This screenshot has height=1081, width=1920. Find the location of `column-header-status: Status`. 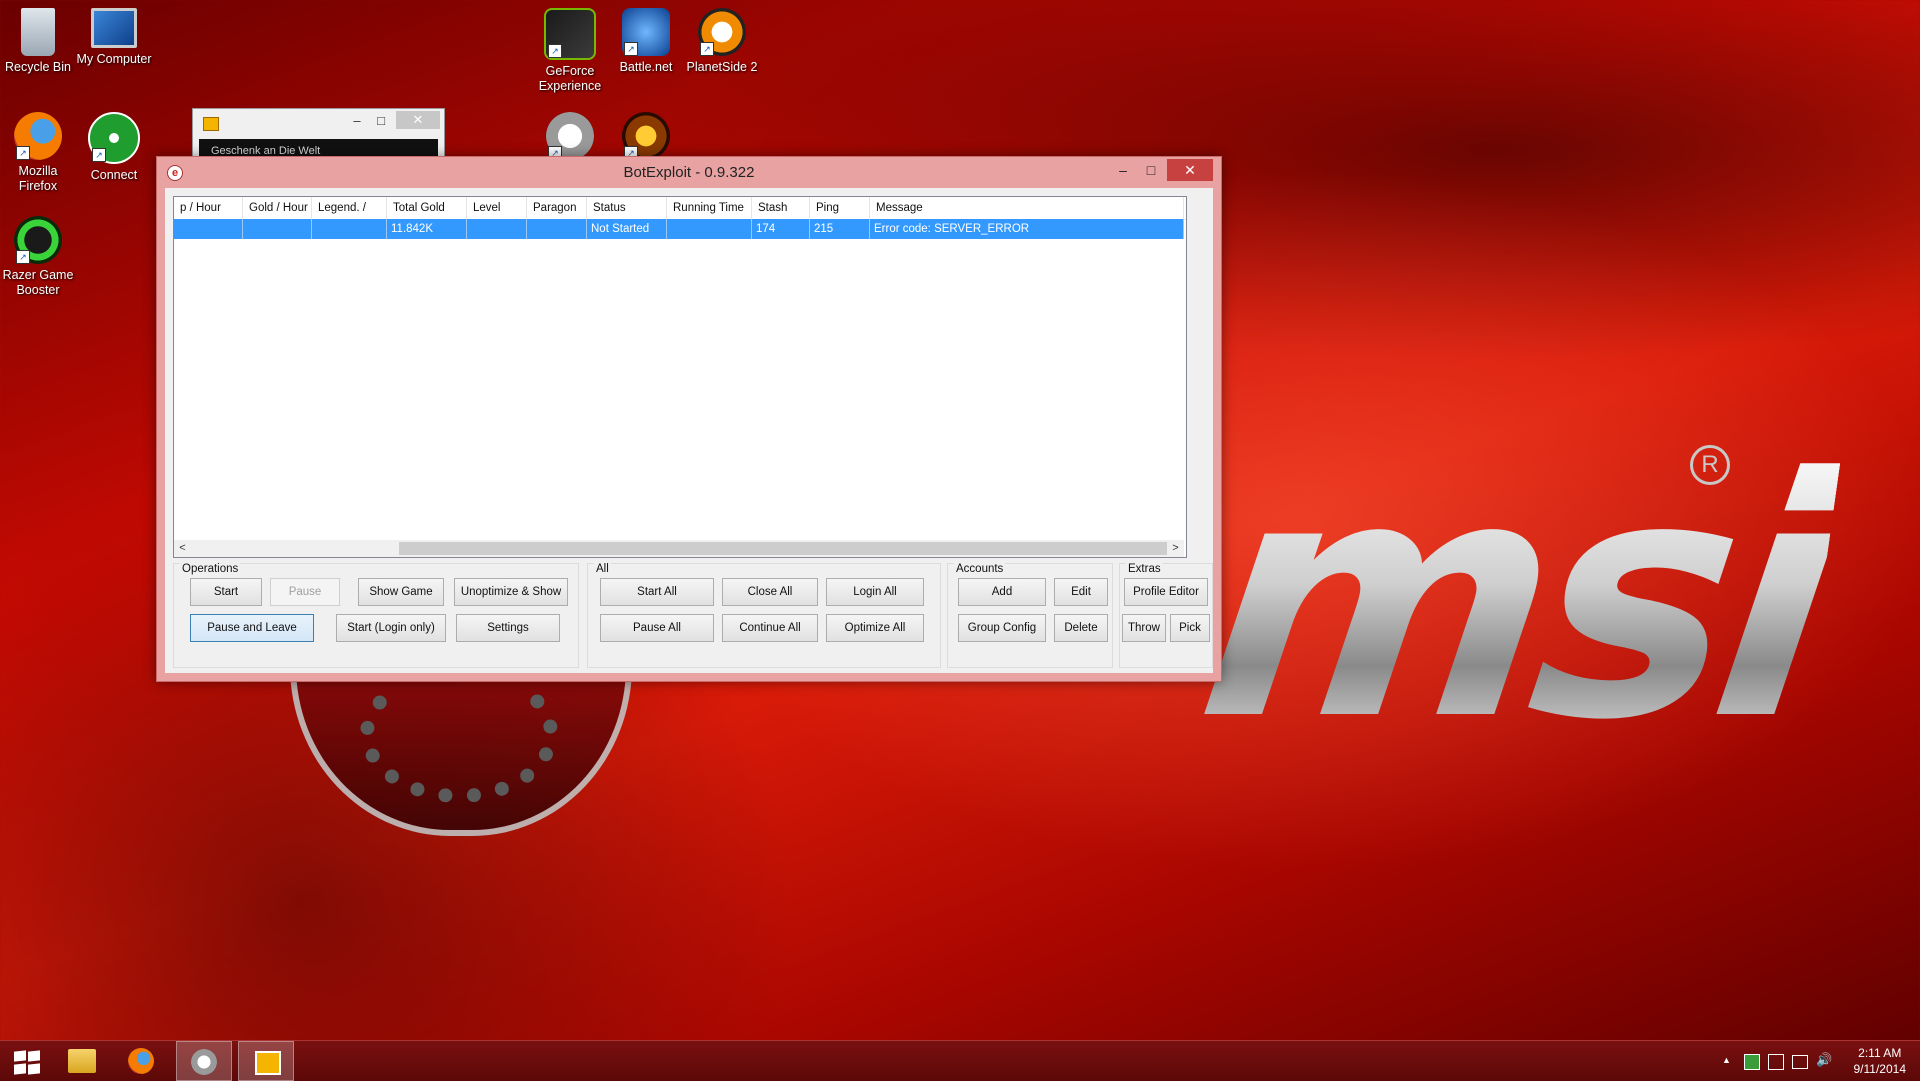

column-header-status: Status is located at coordinates (627, 208).